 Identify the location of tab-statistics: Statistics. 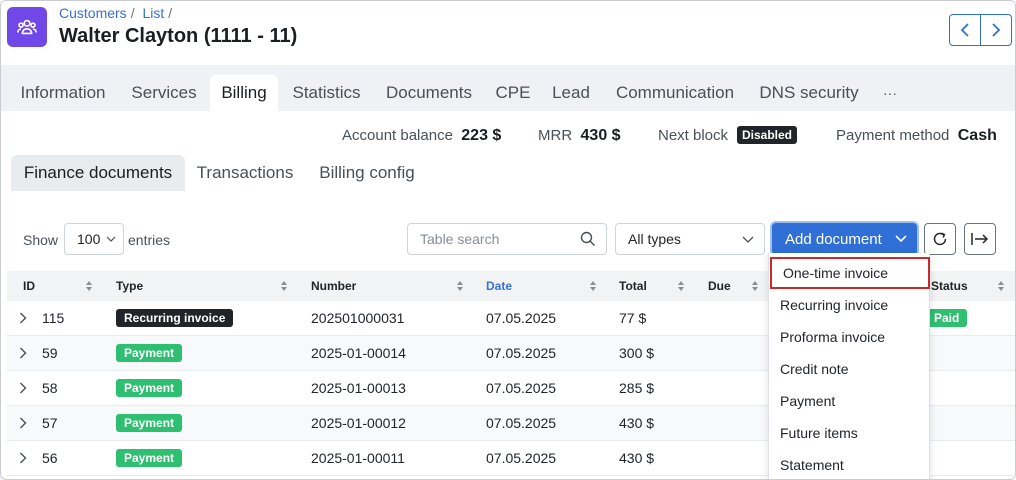
(326, 93).